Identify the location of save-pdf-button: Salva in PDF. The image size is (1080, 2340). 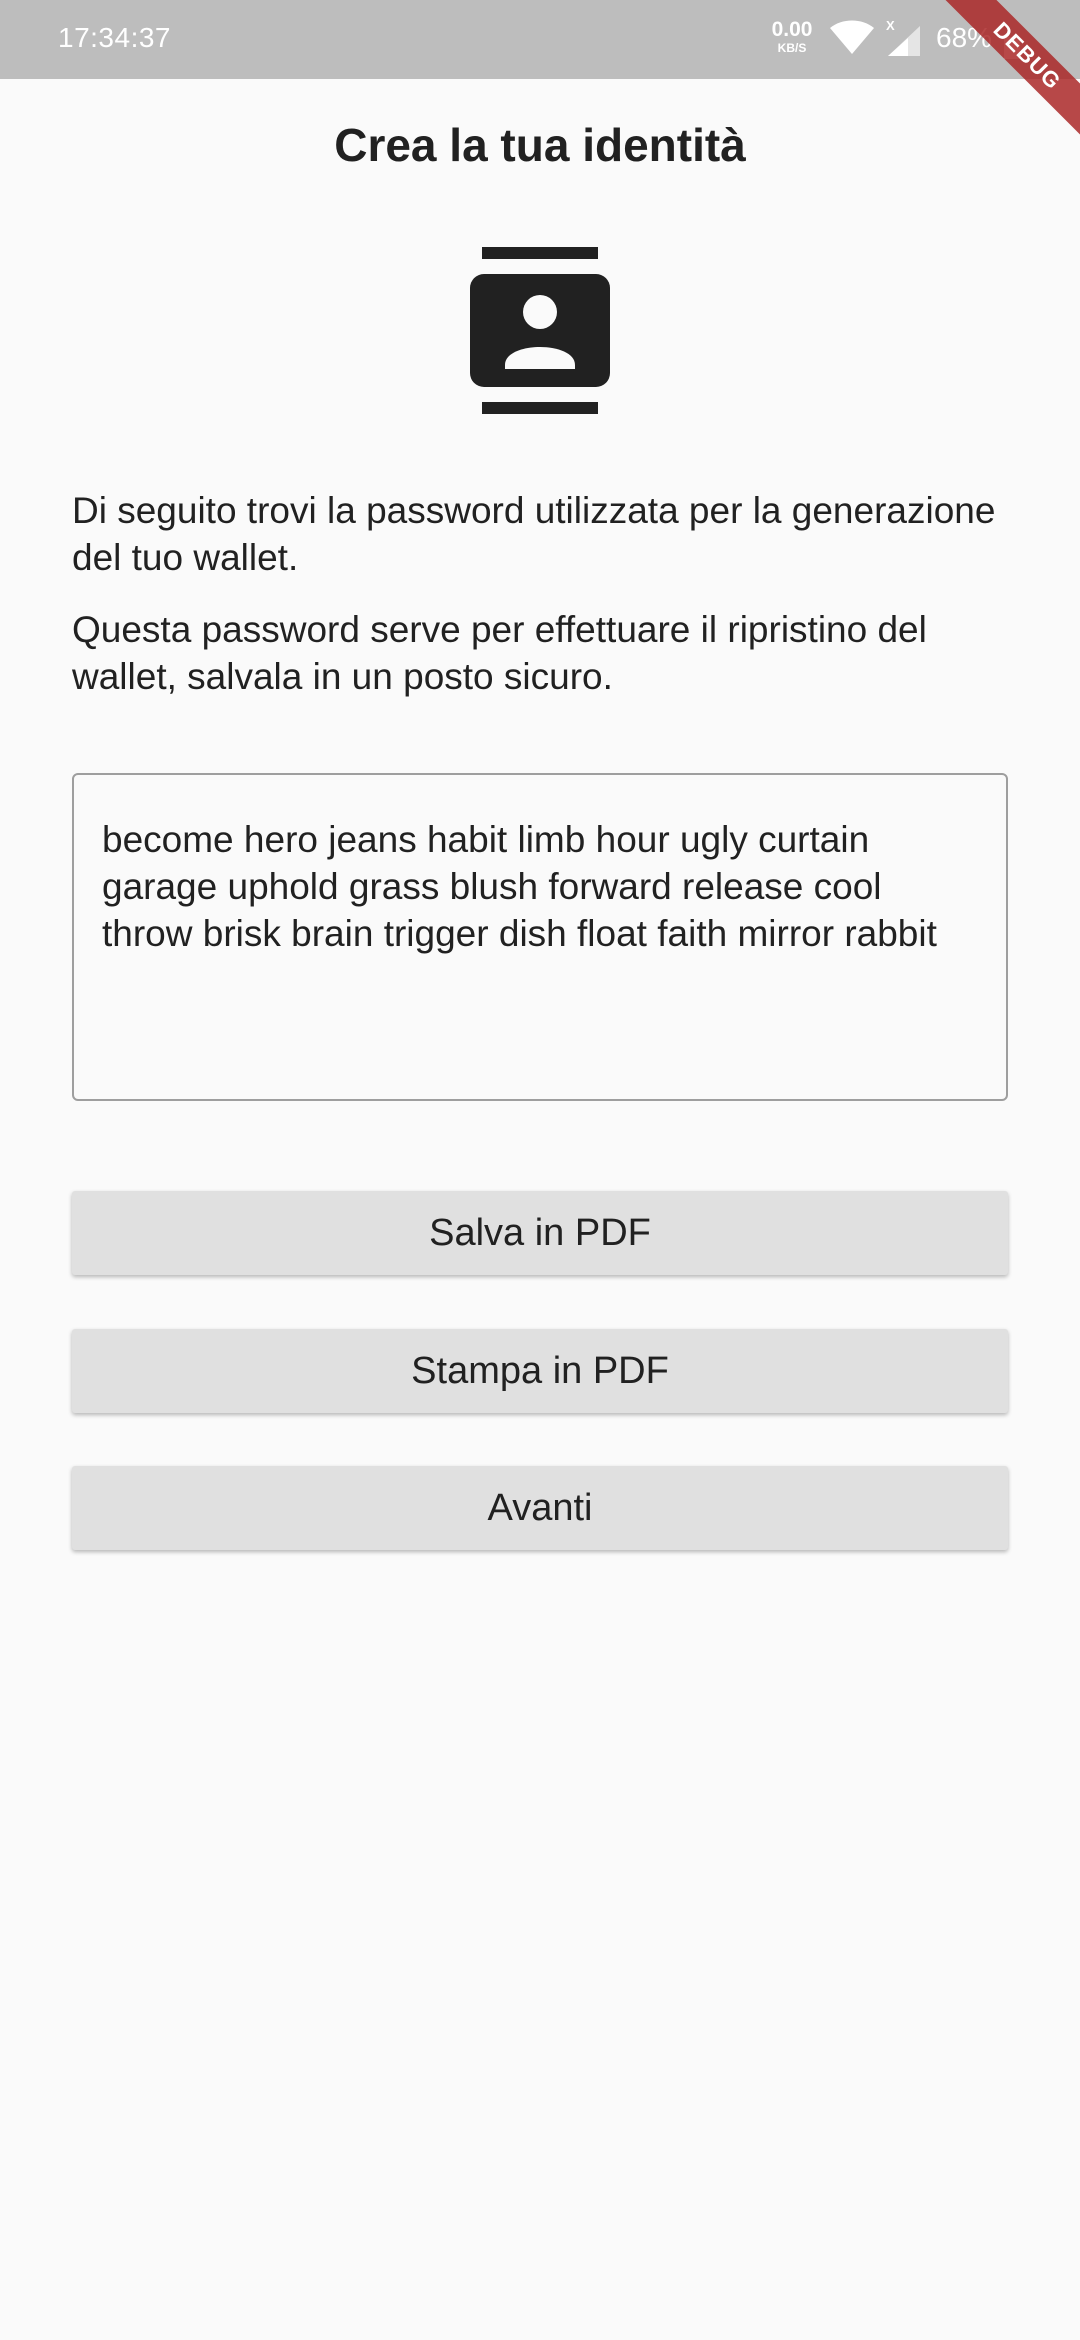
(540, 1233).